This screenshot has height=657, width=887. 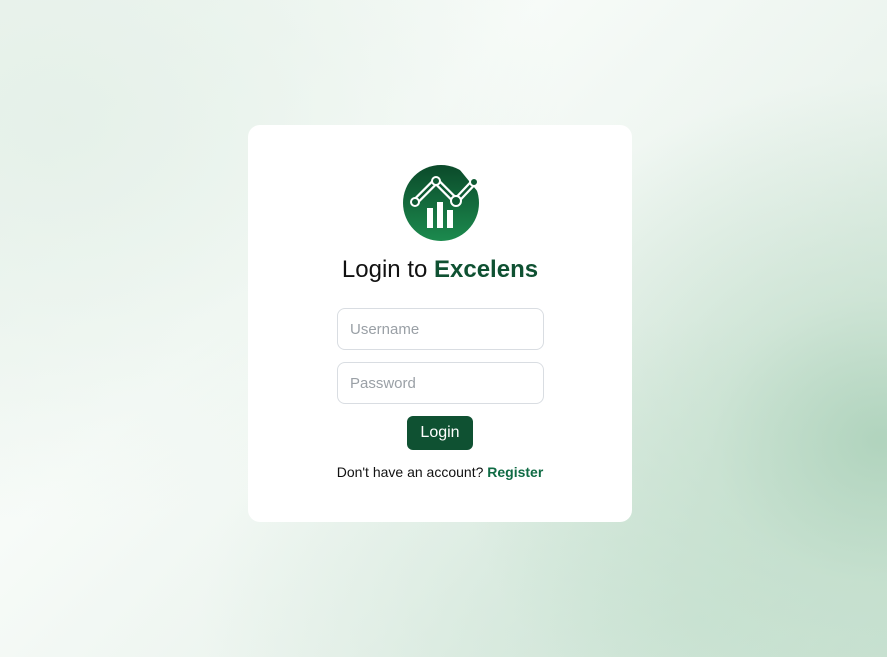 What do you see at coordinates (440, 433) in the screenshot?
I see `login-button: Login` at bounding box center [440, 433].